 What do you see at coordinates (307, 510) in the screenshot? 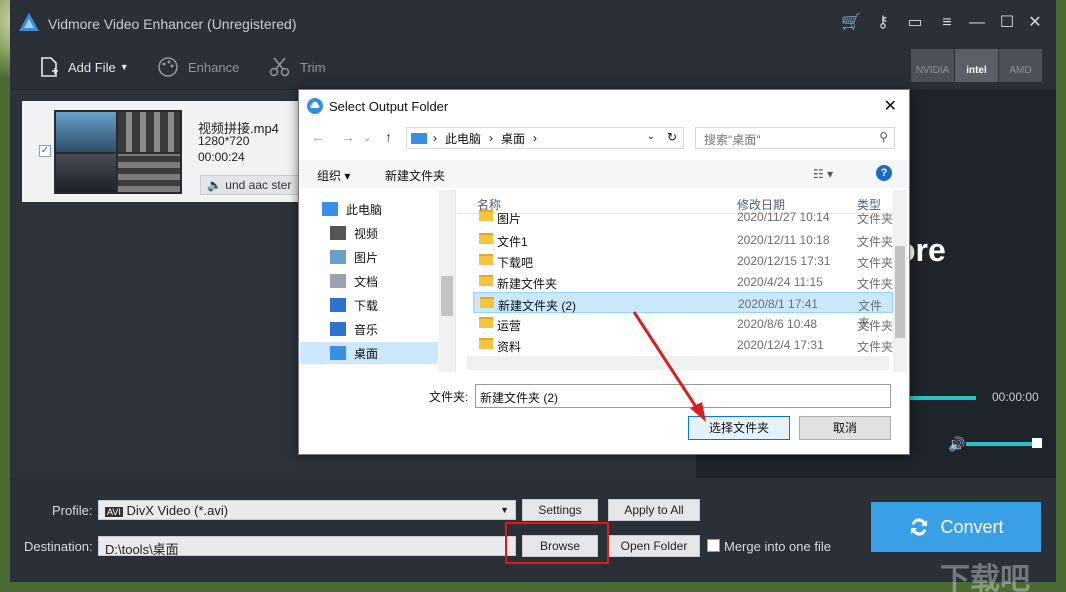
I see `profile-select: AVI DivX Video (*.avi) ▼` at bounding box center [307, 510].